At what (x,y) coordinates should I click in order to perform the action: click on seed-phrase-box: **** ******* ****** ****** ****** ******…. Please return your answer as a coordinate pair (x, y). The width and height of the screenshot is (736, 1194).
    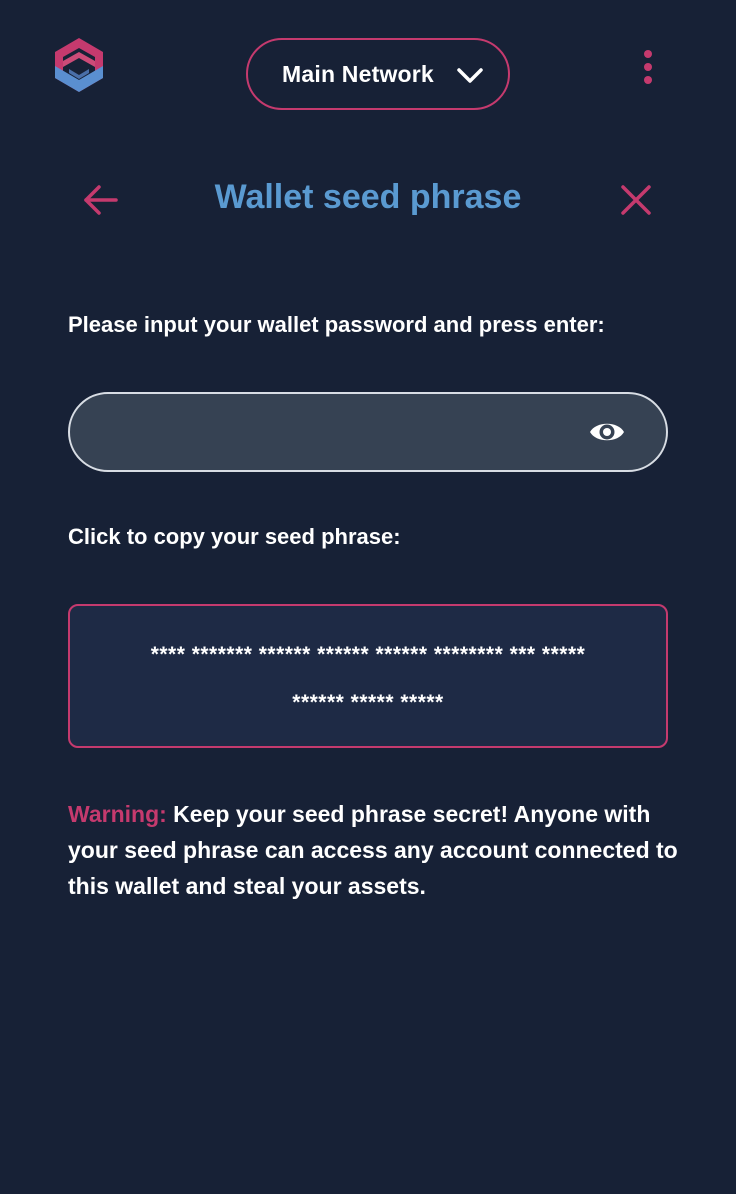
    Looking at the image, I should click on (368, 676).